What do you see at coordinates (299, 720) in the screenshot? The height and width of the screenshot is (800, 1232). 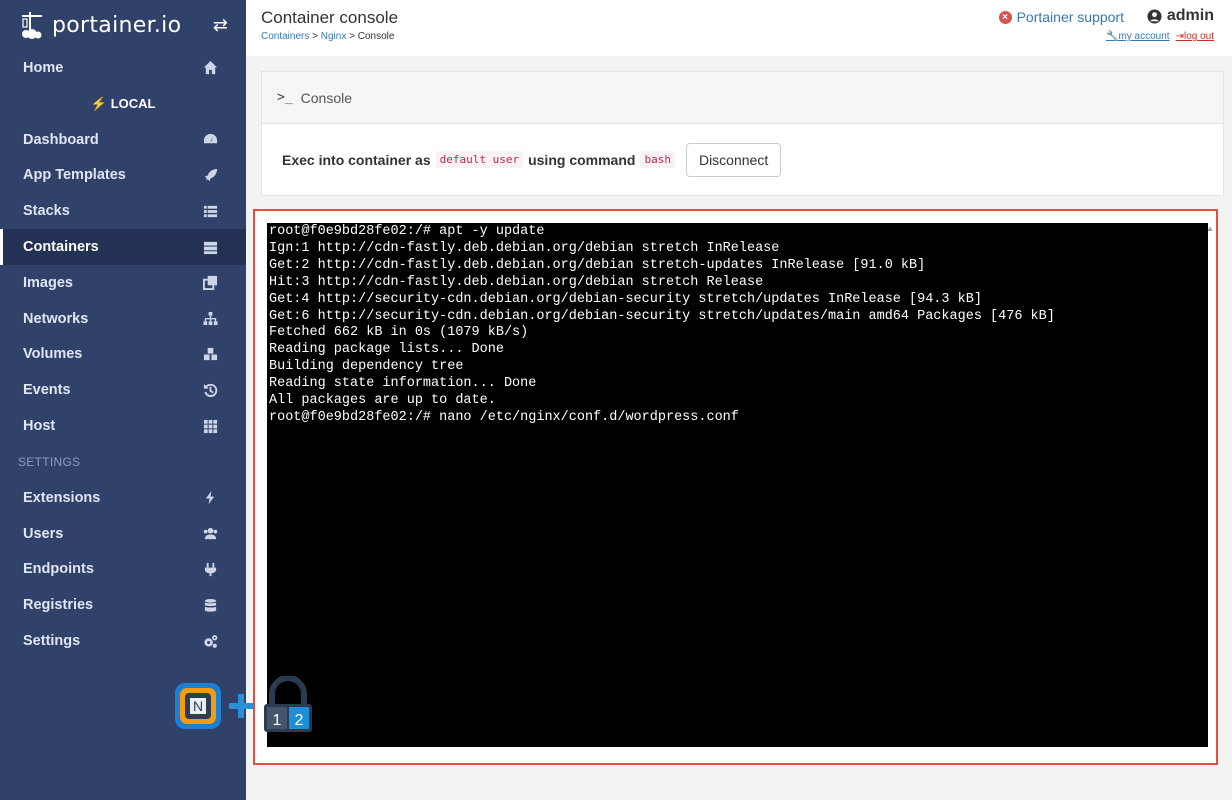 I see `lock-digit-2: 2` at bounding box center [299, 720].